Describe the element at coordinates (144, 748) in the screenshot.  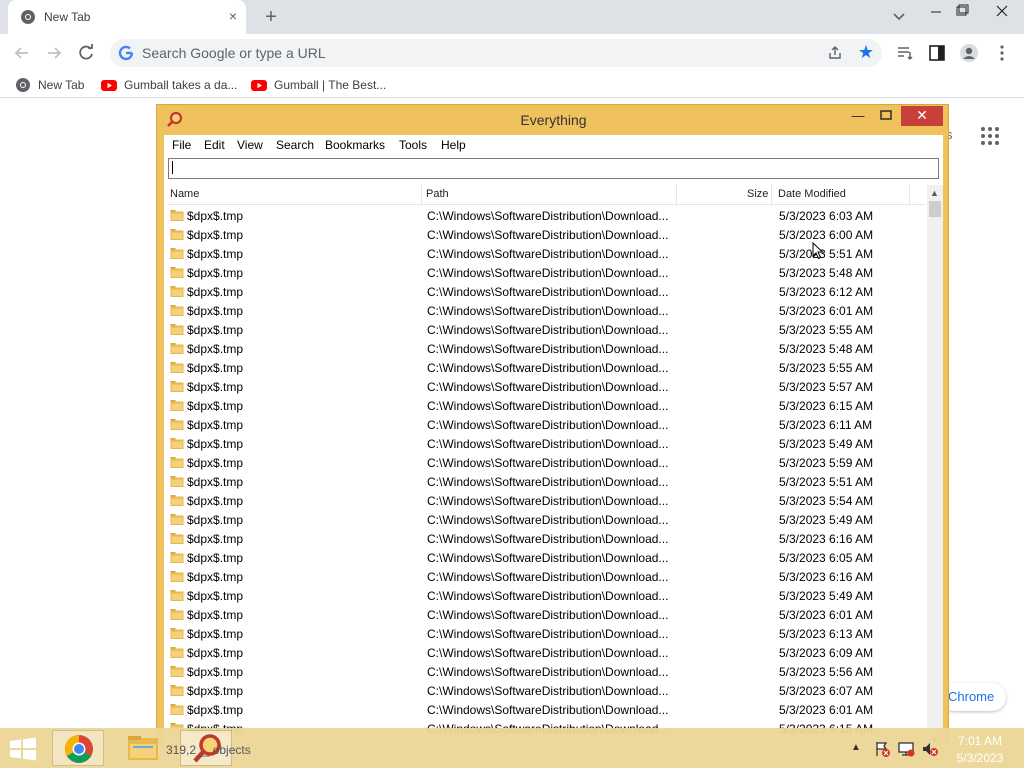
I see `taskbar-file-explorer` at that location.